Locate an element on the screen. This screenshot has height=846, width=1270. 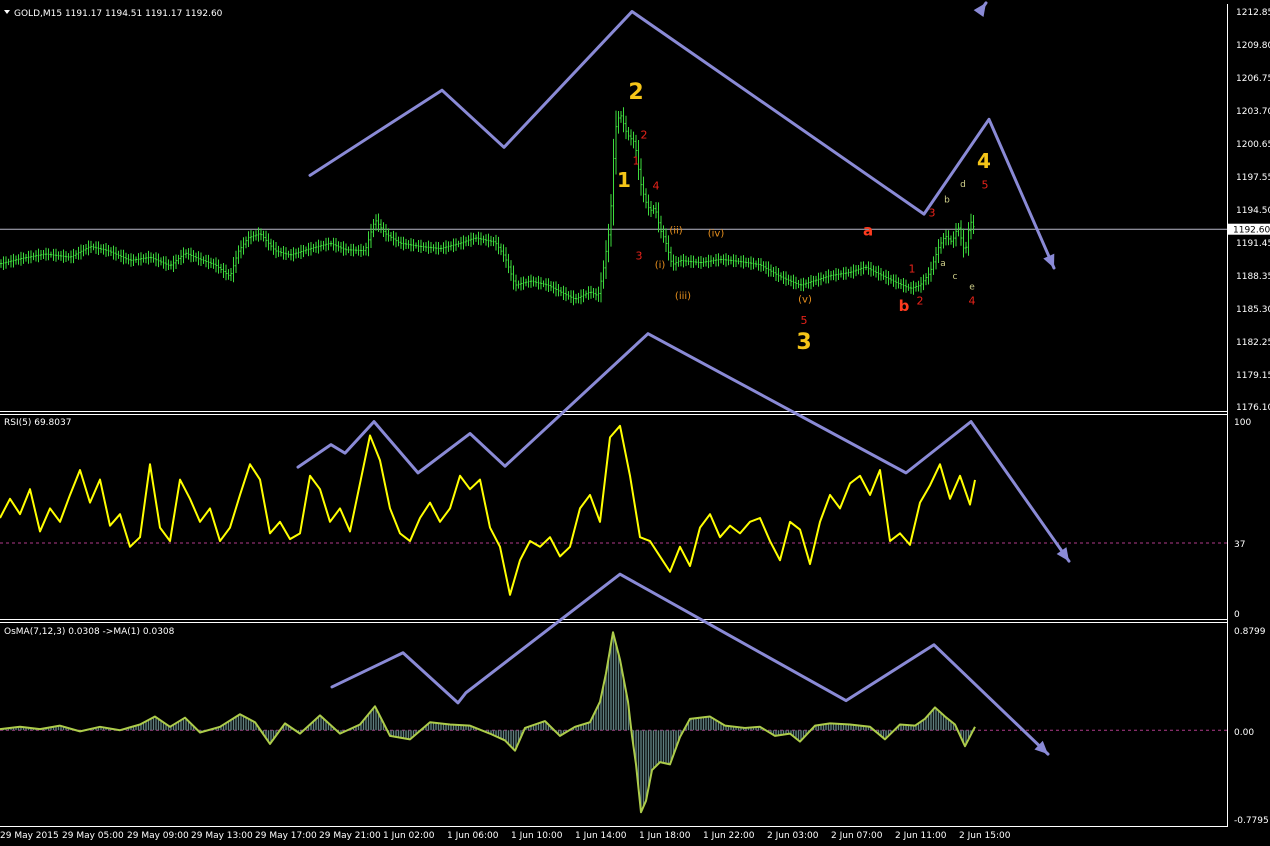
rsi-tick: 37 is located at coordinates (1239, 545).